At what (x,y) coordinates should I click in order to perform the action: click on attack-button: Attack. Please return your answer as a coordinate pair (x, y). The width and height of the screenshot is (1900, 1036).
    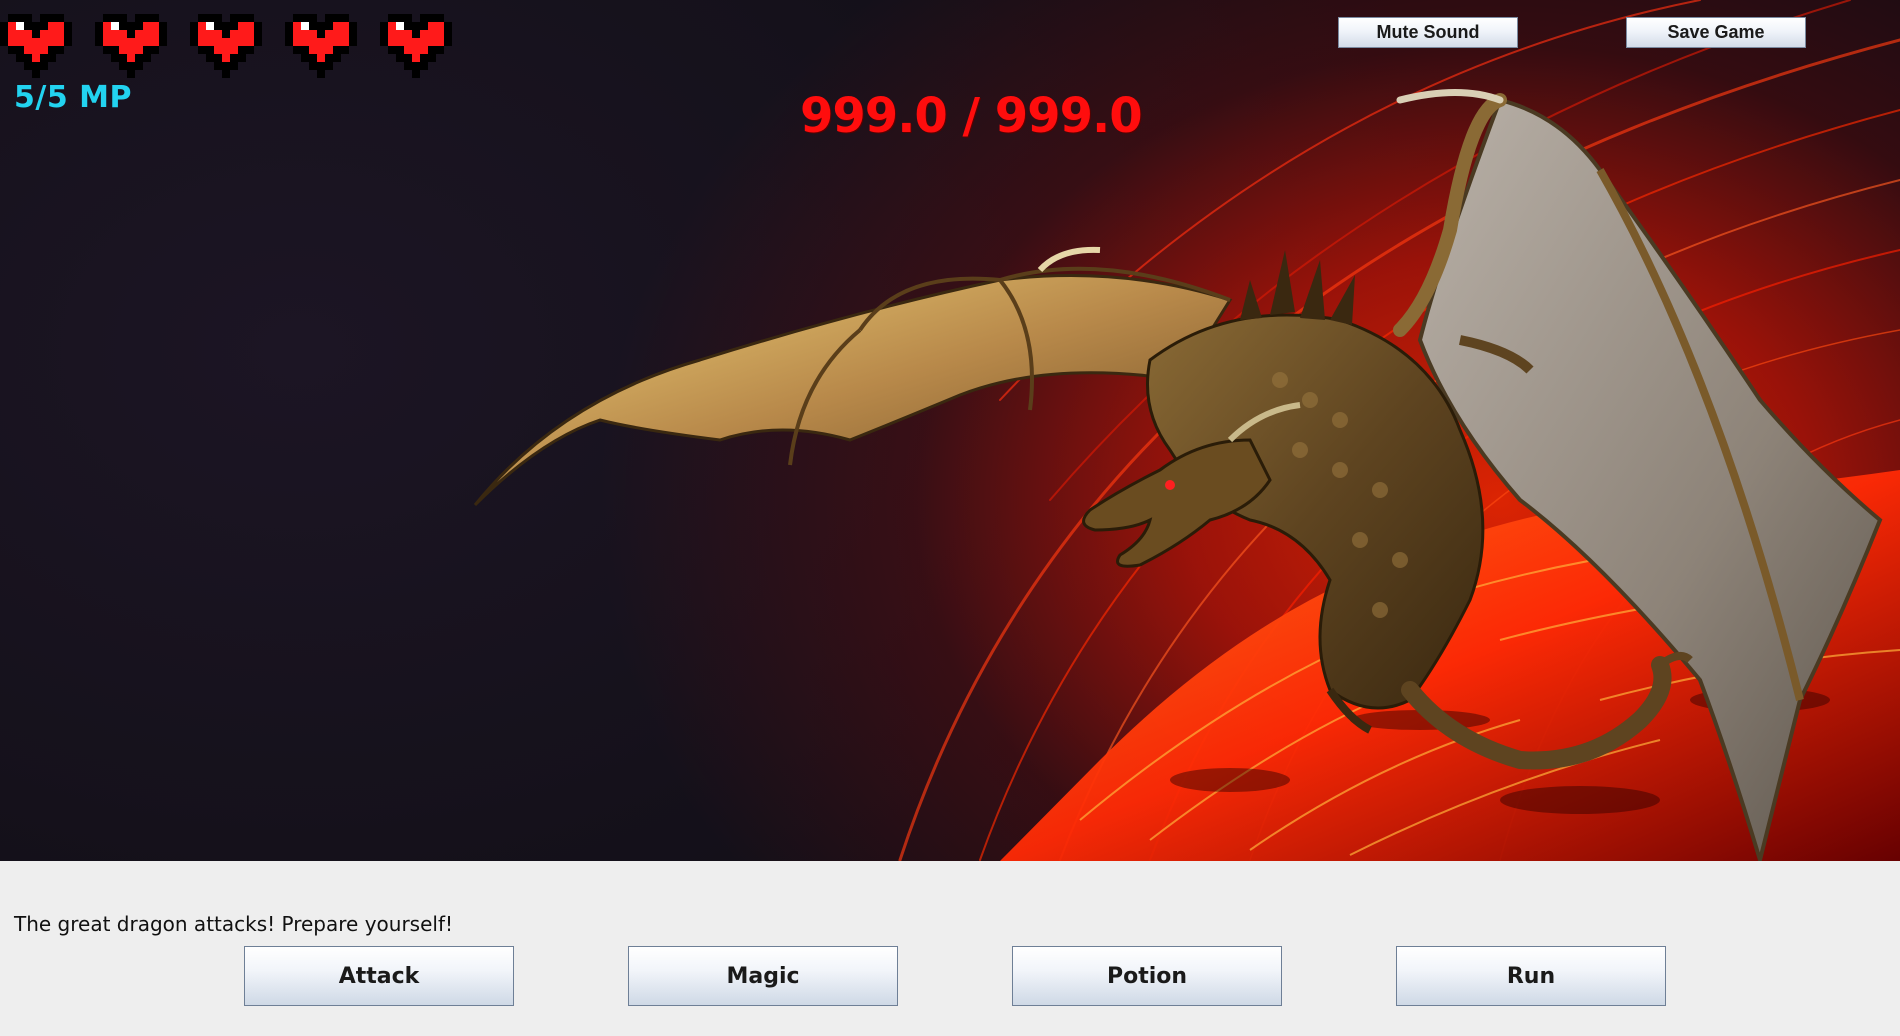
    Looking at the image, I should click on (379, 976).